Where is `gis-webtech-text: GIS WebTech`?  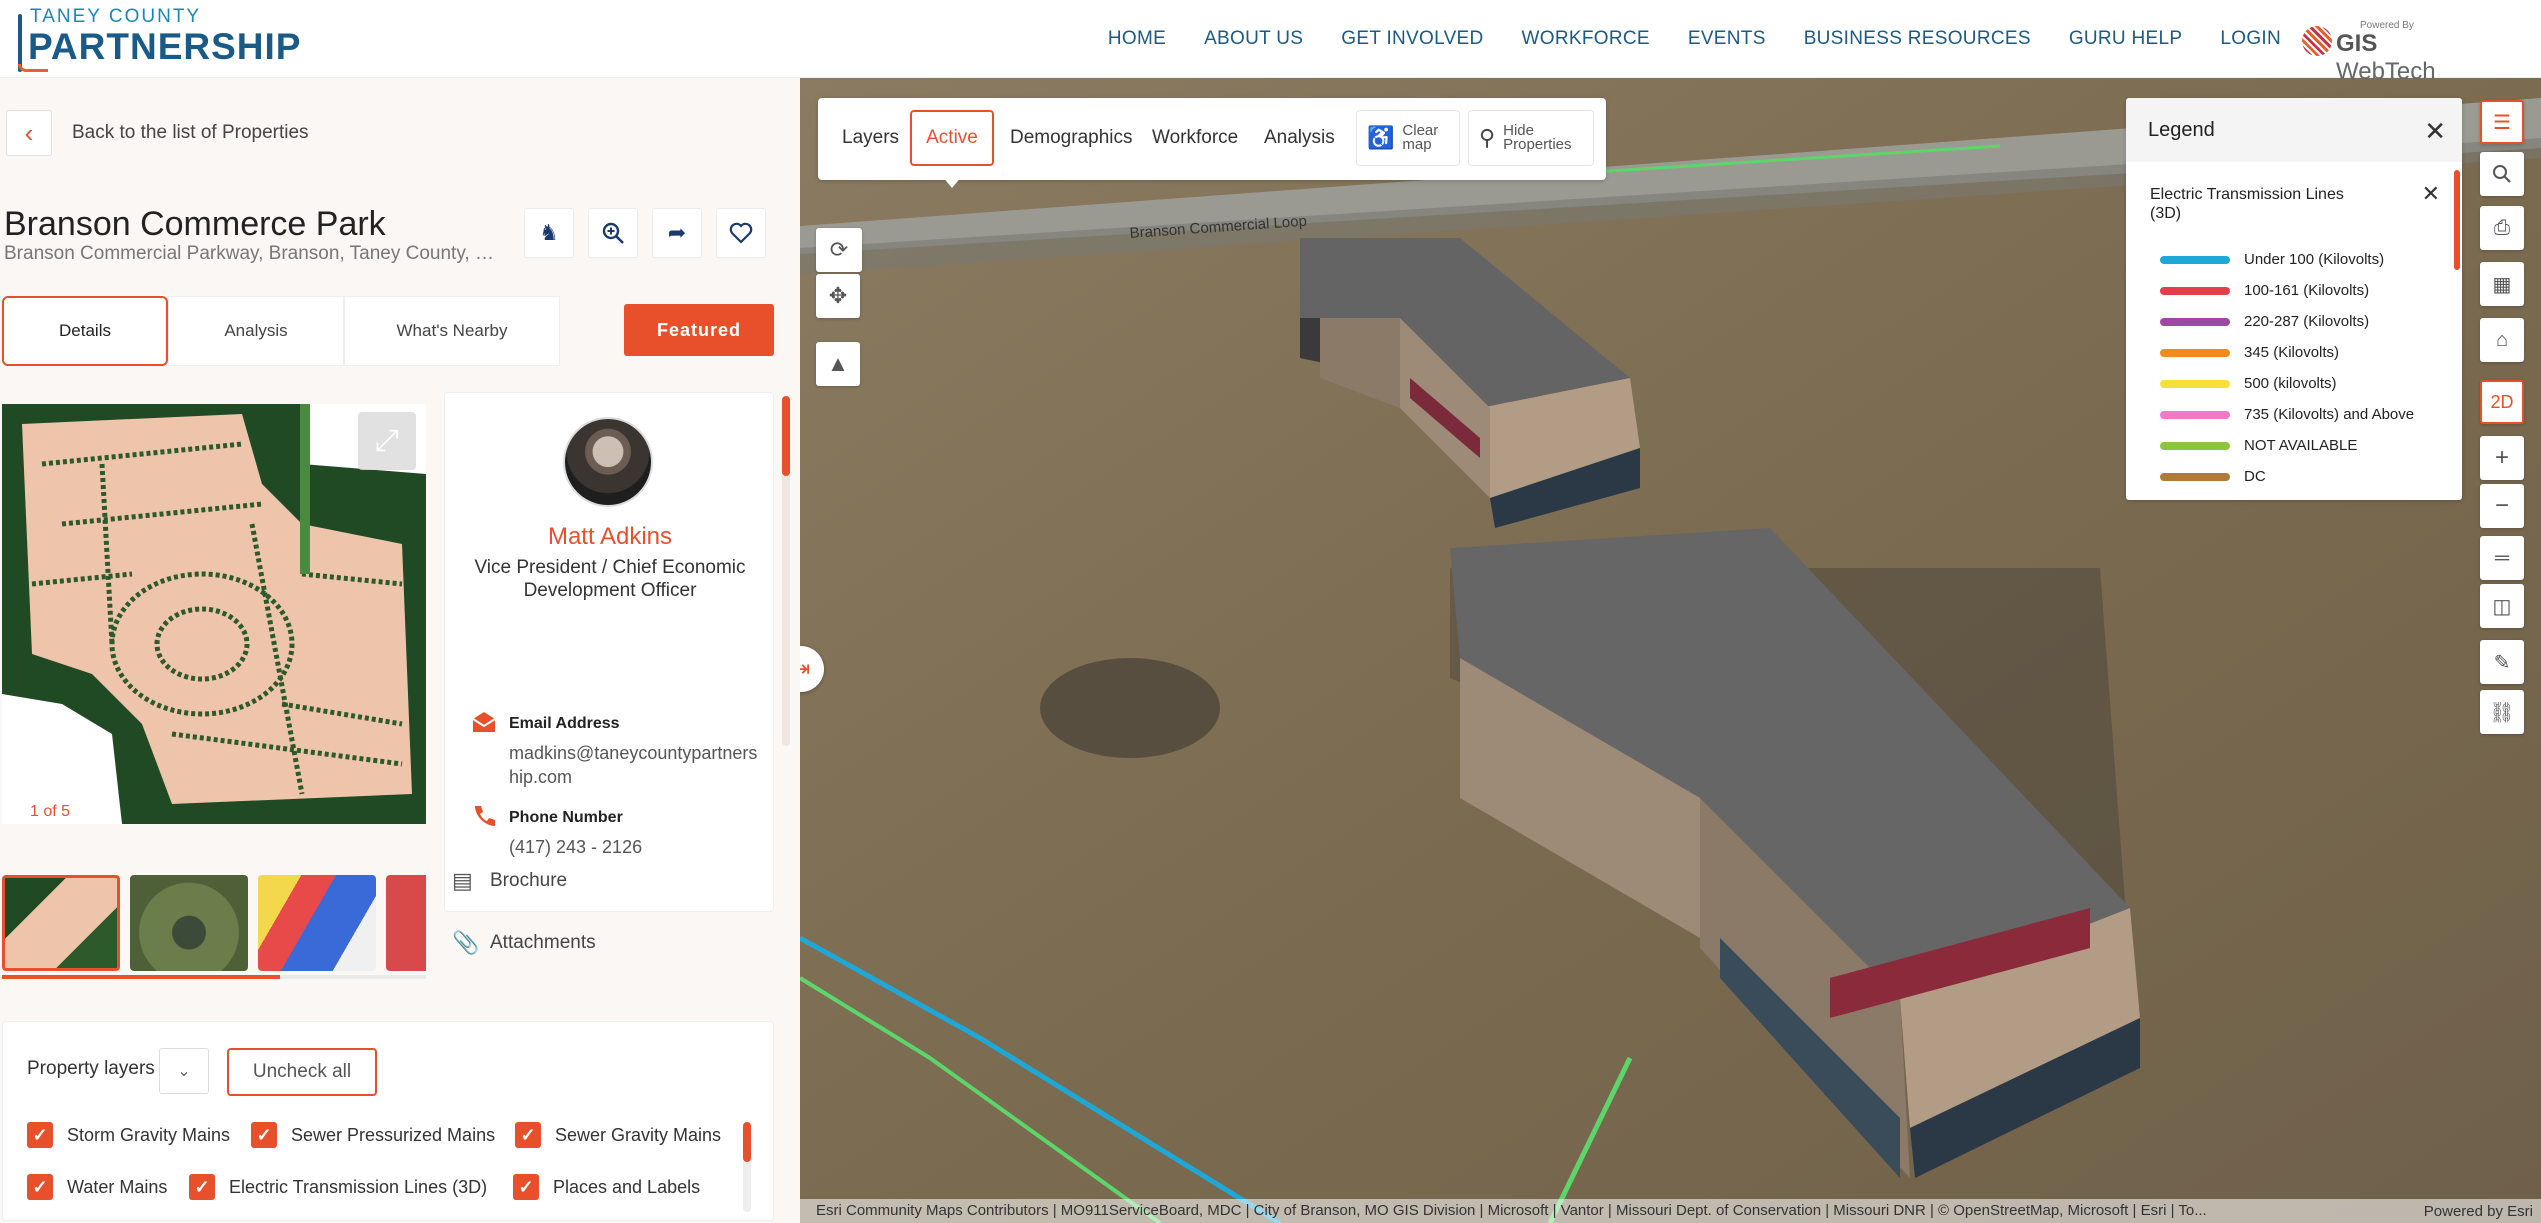
gis-webtech-text: GIS WebTech is located at coordinates (2386, 57).